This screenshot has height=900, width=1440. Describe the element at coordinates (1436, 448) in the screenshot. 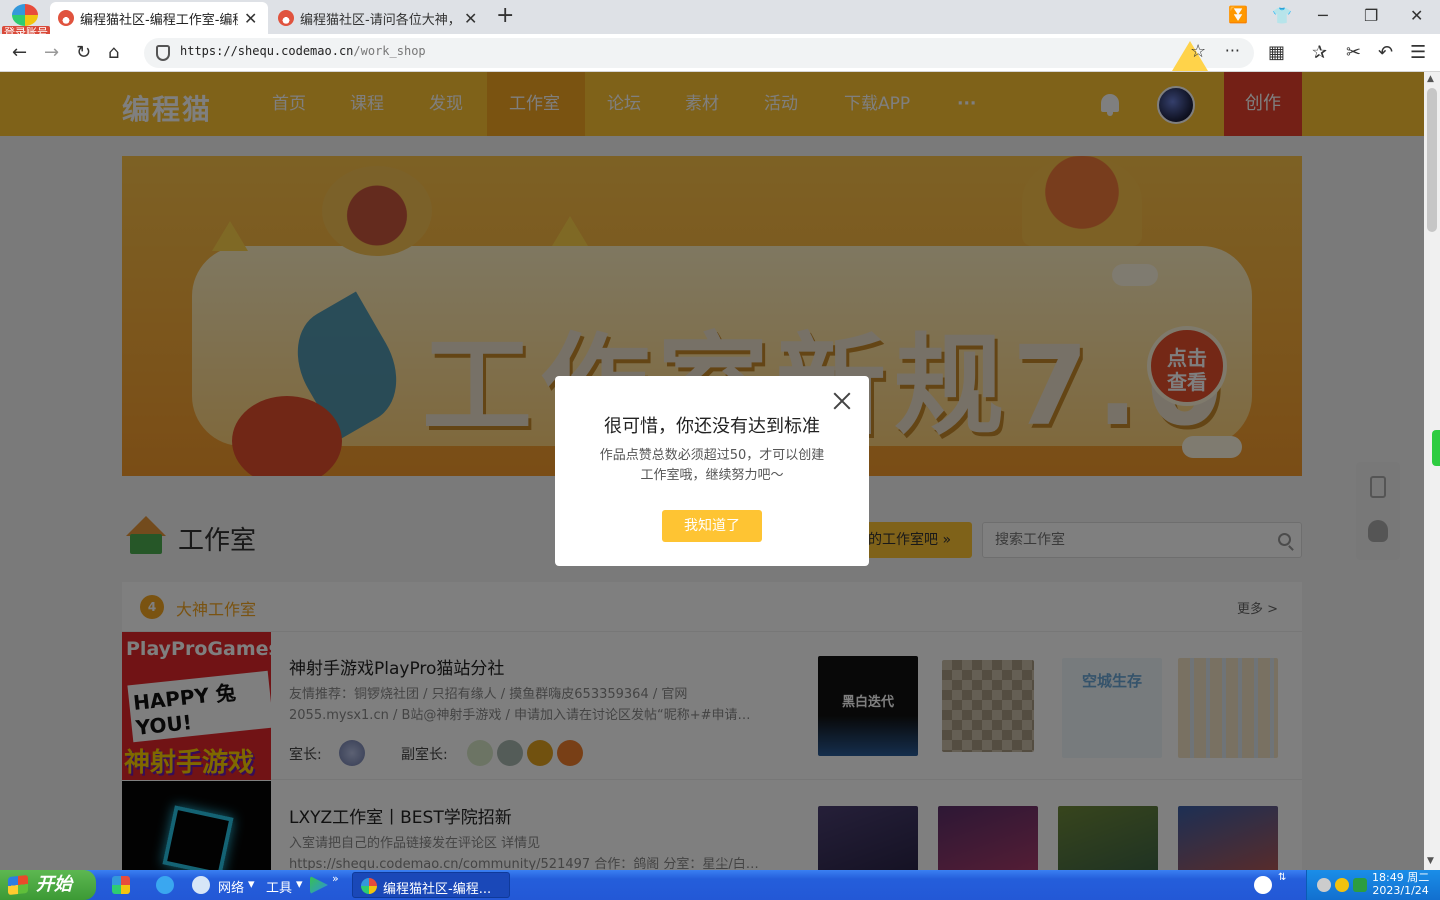

I see `side-green-tab` at that location.